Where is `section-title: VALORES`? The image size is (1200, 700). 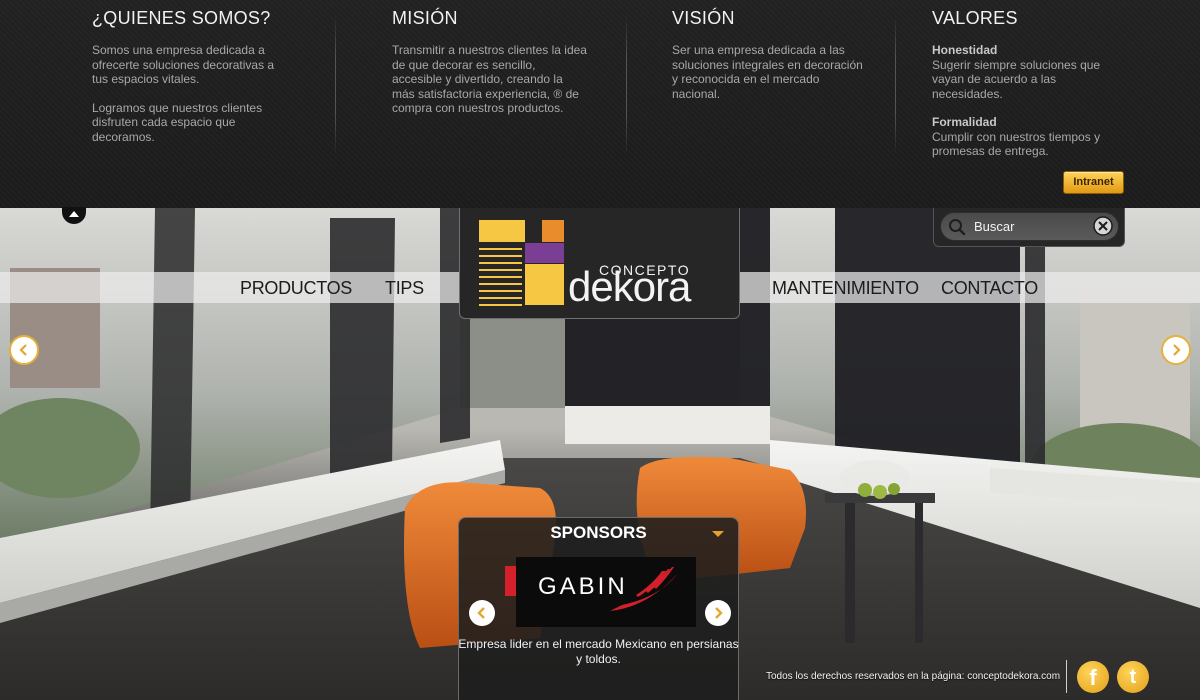 section-title: VALORES is located at coordinates (975, 18).